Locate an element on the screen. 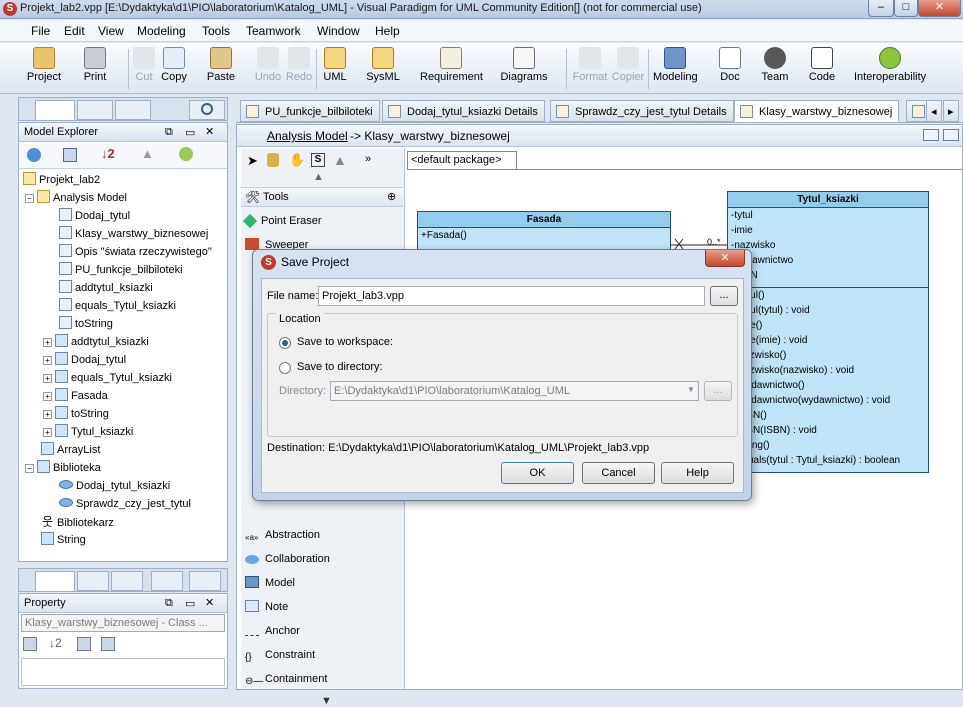 The height and width of the screenshot is (707, 963). minimize-button: – is located at coordinates (881, 8).